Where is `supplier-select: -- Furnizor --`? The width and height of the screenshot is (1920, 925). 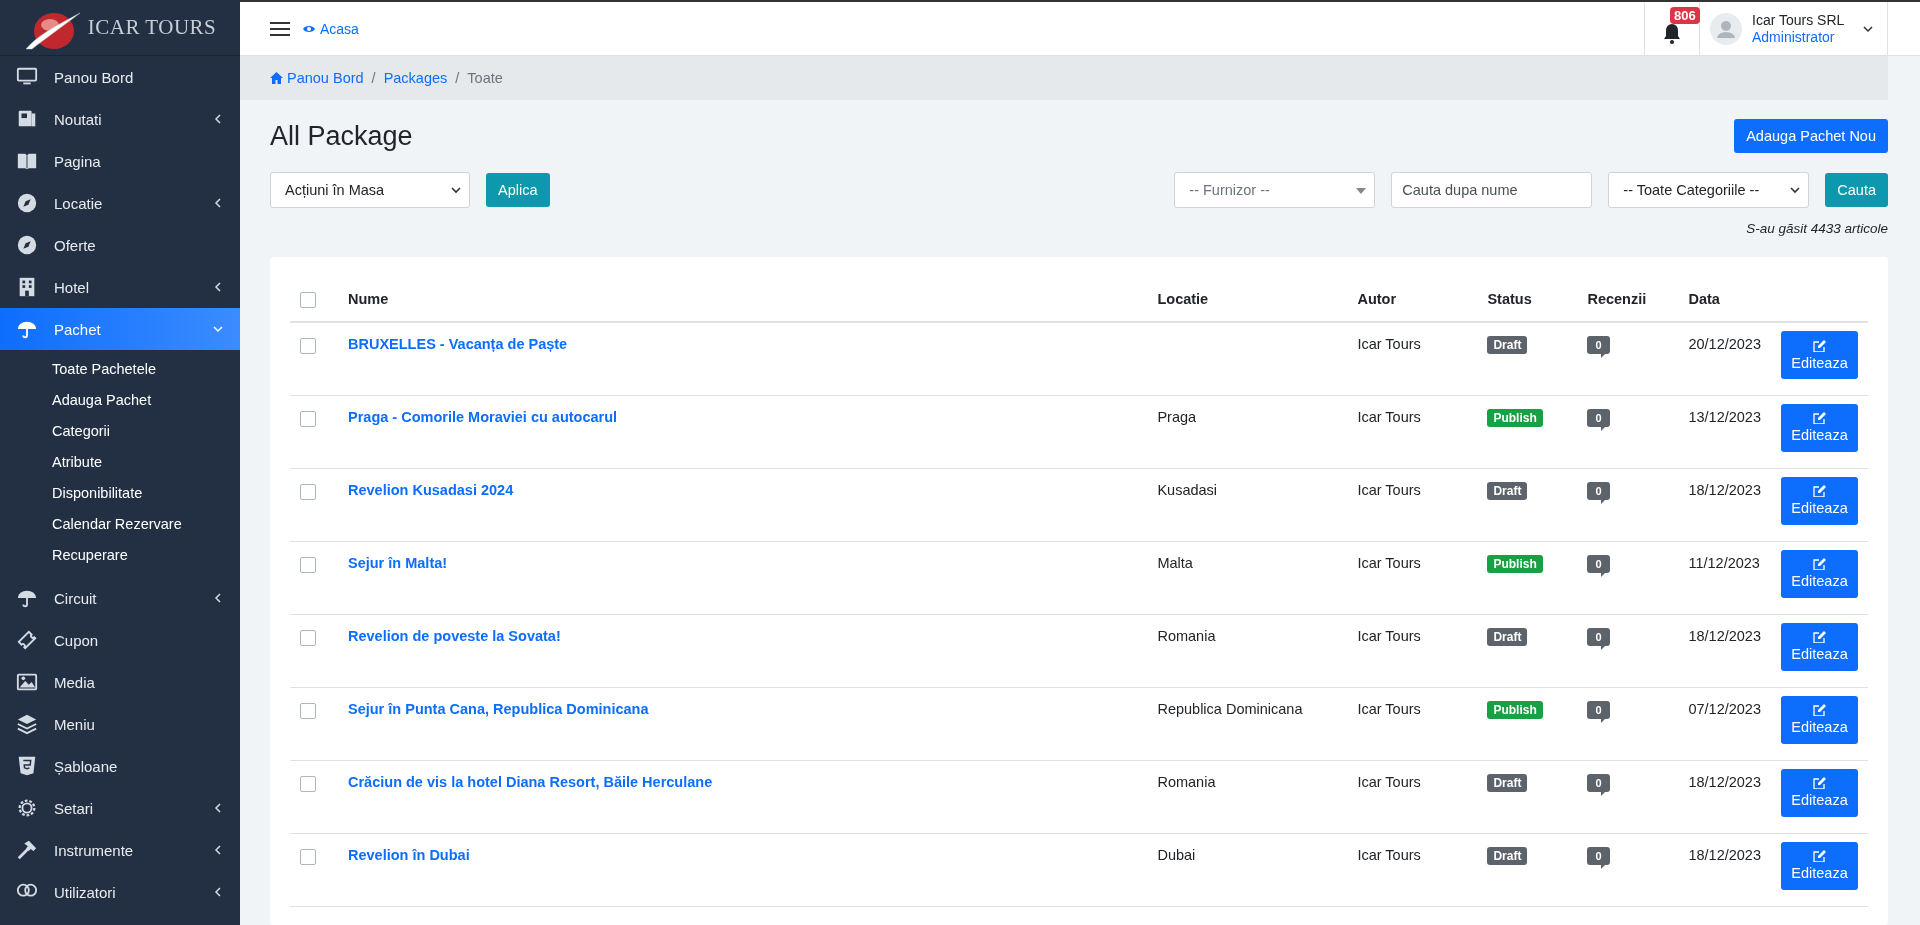
supplier-select: -- Furnizor -- is located at coordinates (1275, 190).